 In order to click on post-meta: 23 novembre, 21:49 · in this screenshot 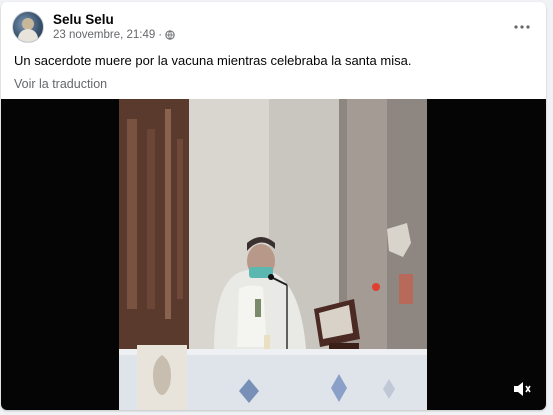, I will do `click(114, 35)`.